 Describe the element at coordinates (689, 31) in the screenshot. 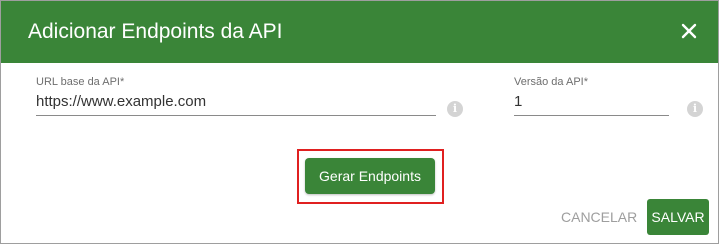

I see `close-icon` at that location.